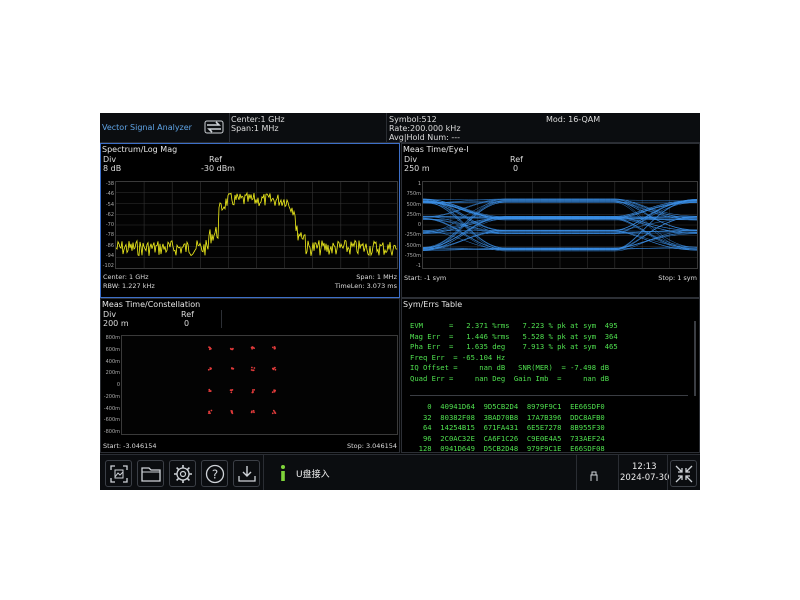 Image resolution: width=800 pixels, height=600 pixels. I want to click on help-button: ?, so click(214, 473).